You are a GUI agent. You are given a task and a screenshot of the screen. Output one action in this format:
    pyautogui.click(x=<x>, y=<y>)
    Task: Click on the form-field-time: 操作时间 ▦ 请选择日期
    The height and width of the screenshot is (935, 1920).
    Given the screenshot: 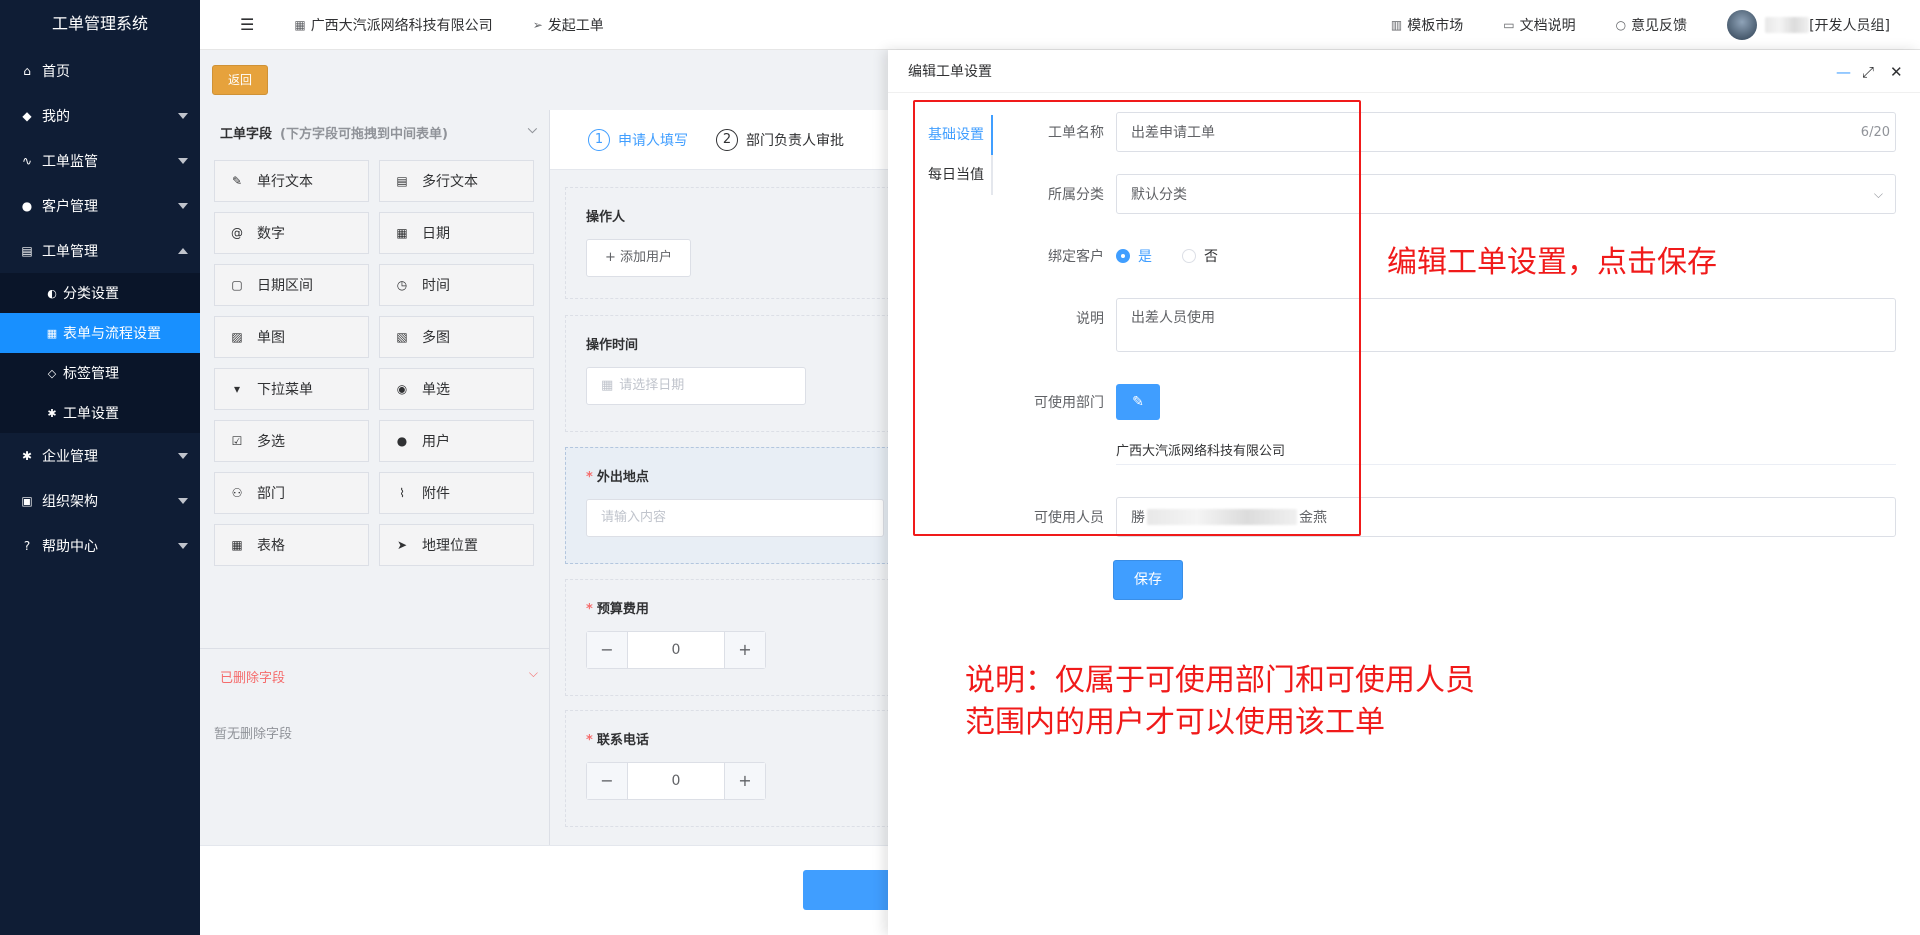 What is the action you would take?
    pyautogui.click(x=735, y=373)
    